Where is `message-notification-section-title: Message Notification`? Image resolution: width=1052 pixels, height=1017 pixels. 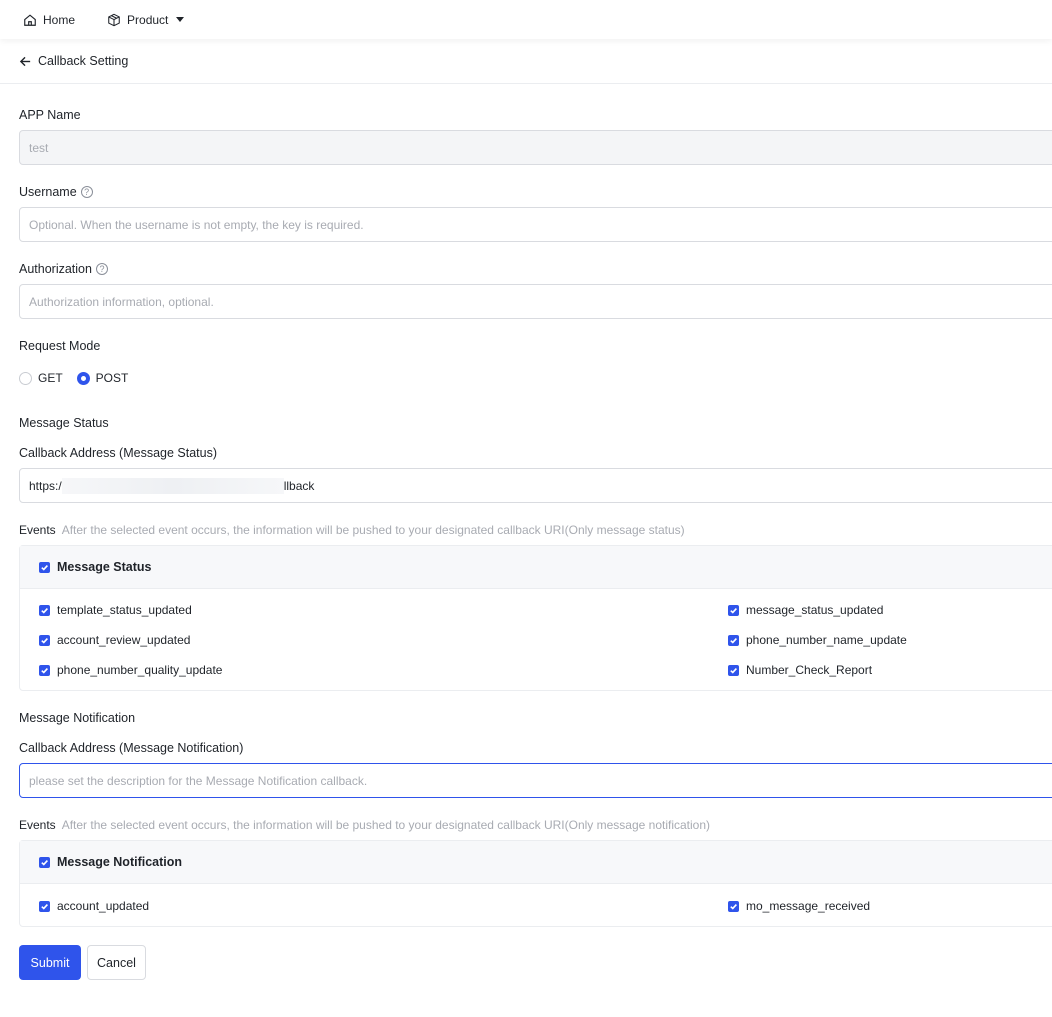 message-notification-section-title: Message Notification is located at coordinates (77, 718).